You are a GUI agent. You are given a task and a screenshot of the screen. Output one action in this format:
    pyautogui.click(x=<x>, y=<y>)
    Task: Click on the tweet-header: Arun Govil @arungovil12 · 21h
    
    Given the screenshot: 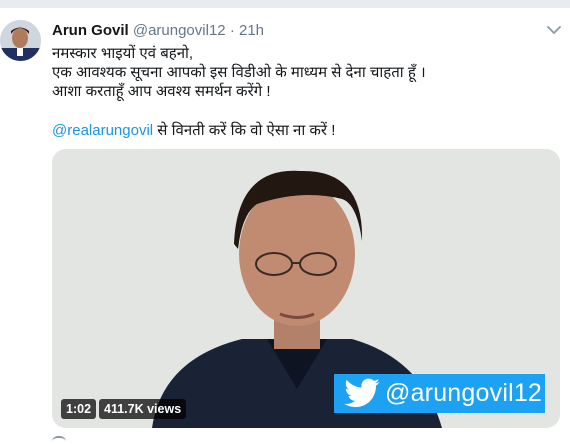 What is the action you would take?
    pyautogui.click(x=158, y=30)
    